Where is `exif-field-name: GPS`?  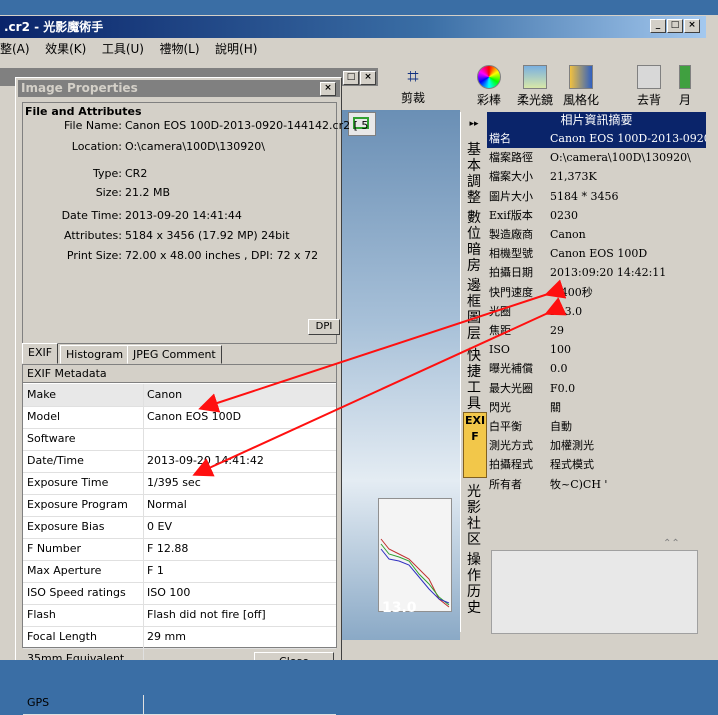
exif-field-name: GPS is located at coordinates (38, 702).